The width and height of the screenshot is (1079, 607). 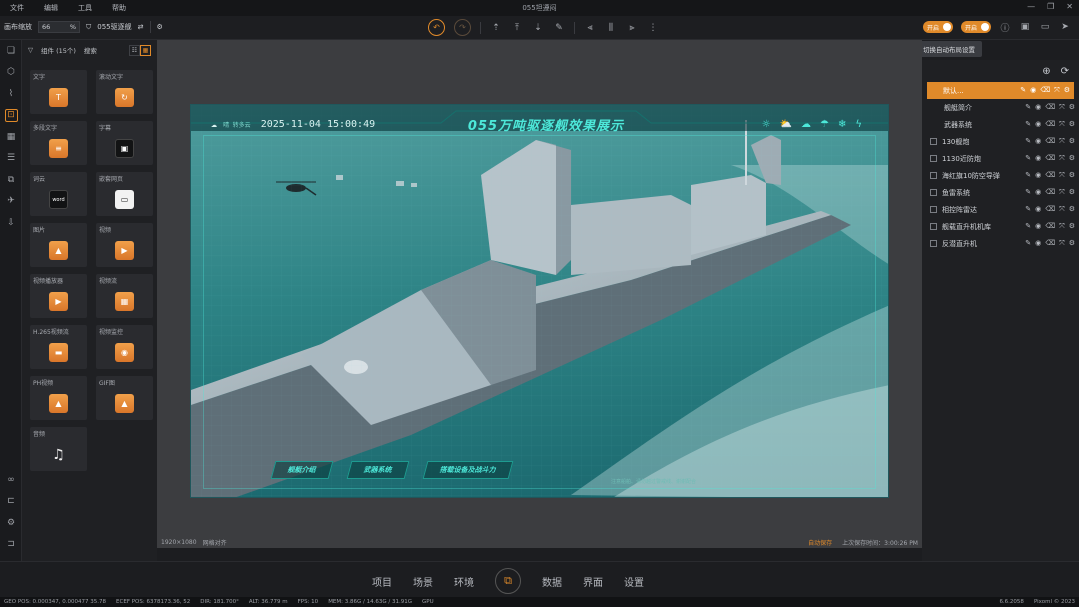 I want to click on file-icon: ❏, so click(x=11, y=51).